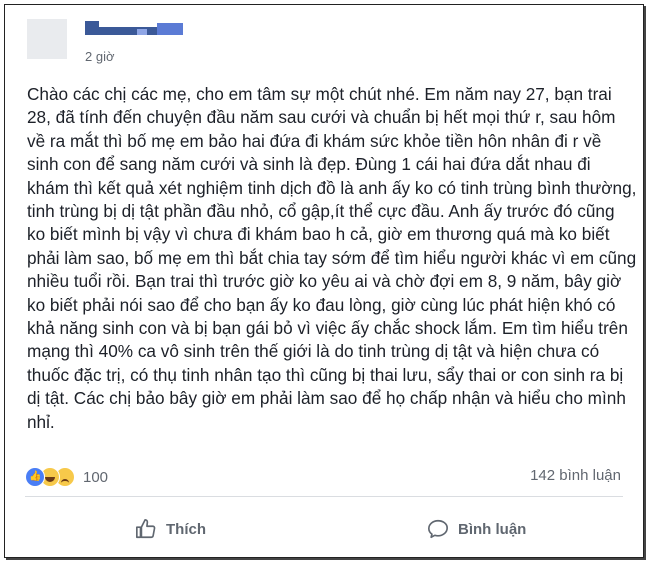 This screenshot has height=562, width=650. I want to click on comment-count: 142 bình luận, so click(575, 475).